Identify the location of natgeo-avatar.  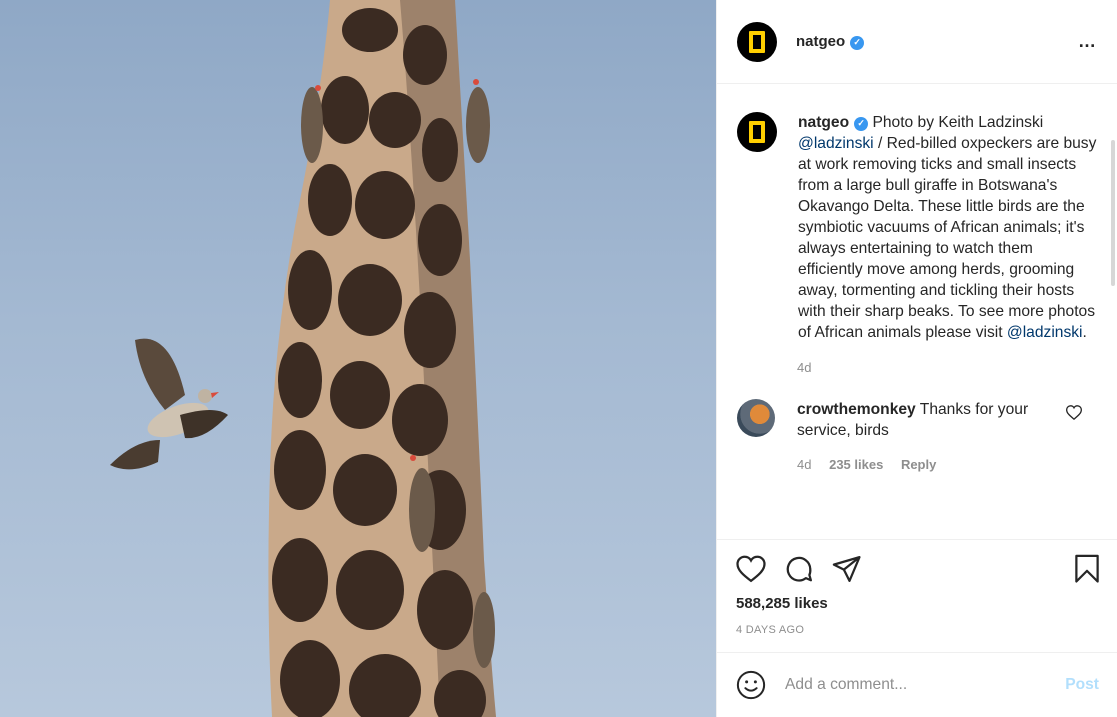
(757, 41).